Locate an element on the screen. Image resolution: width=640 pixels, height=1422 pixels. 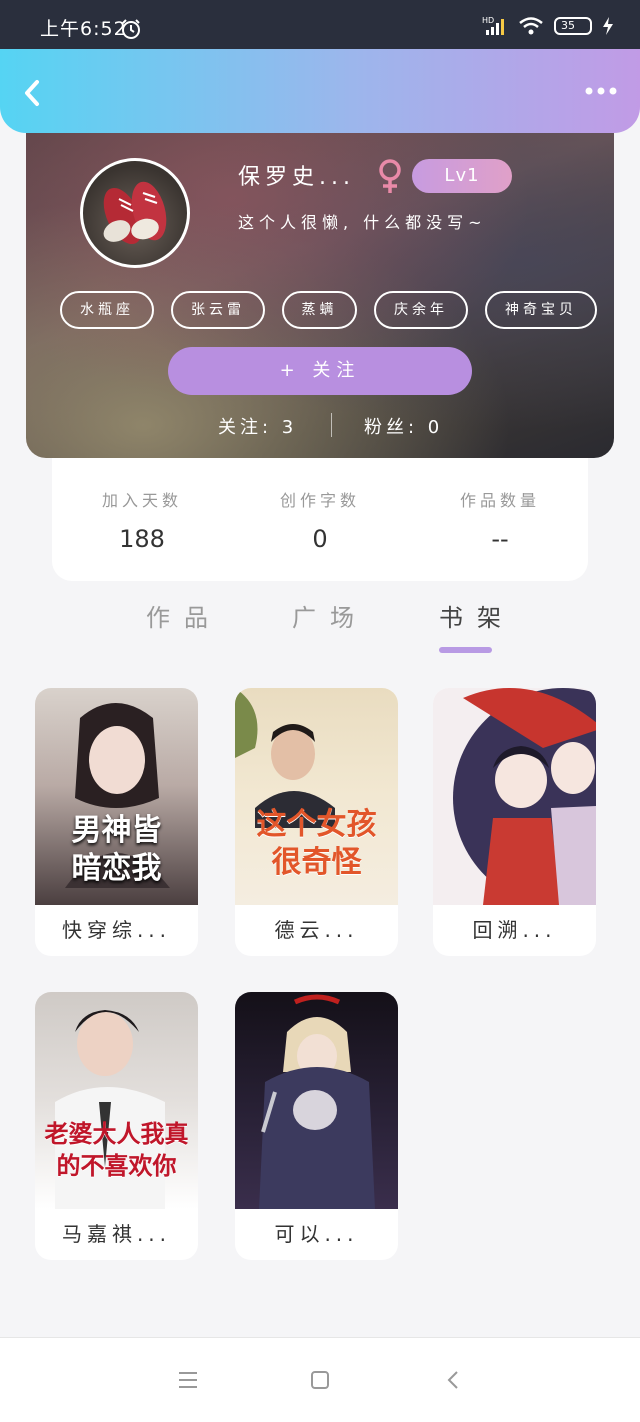
alarm-icon is located at coordinates (131, 29).